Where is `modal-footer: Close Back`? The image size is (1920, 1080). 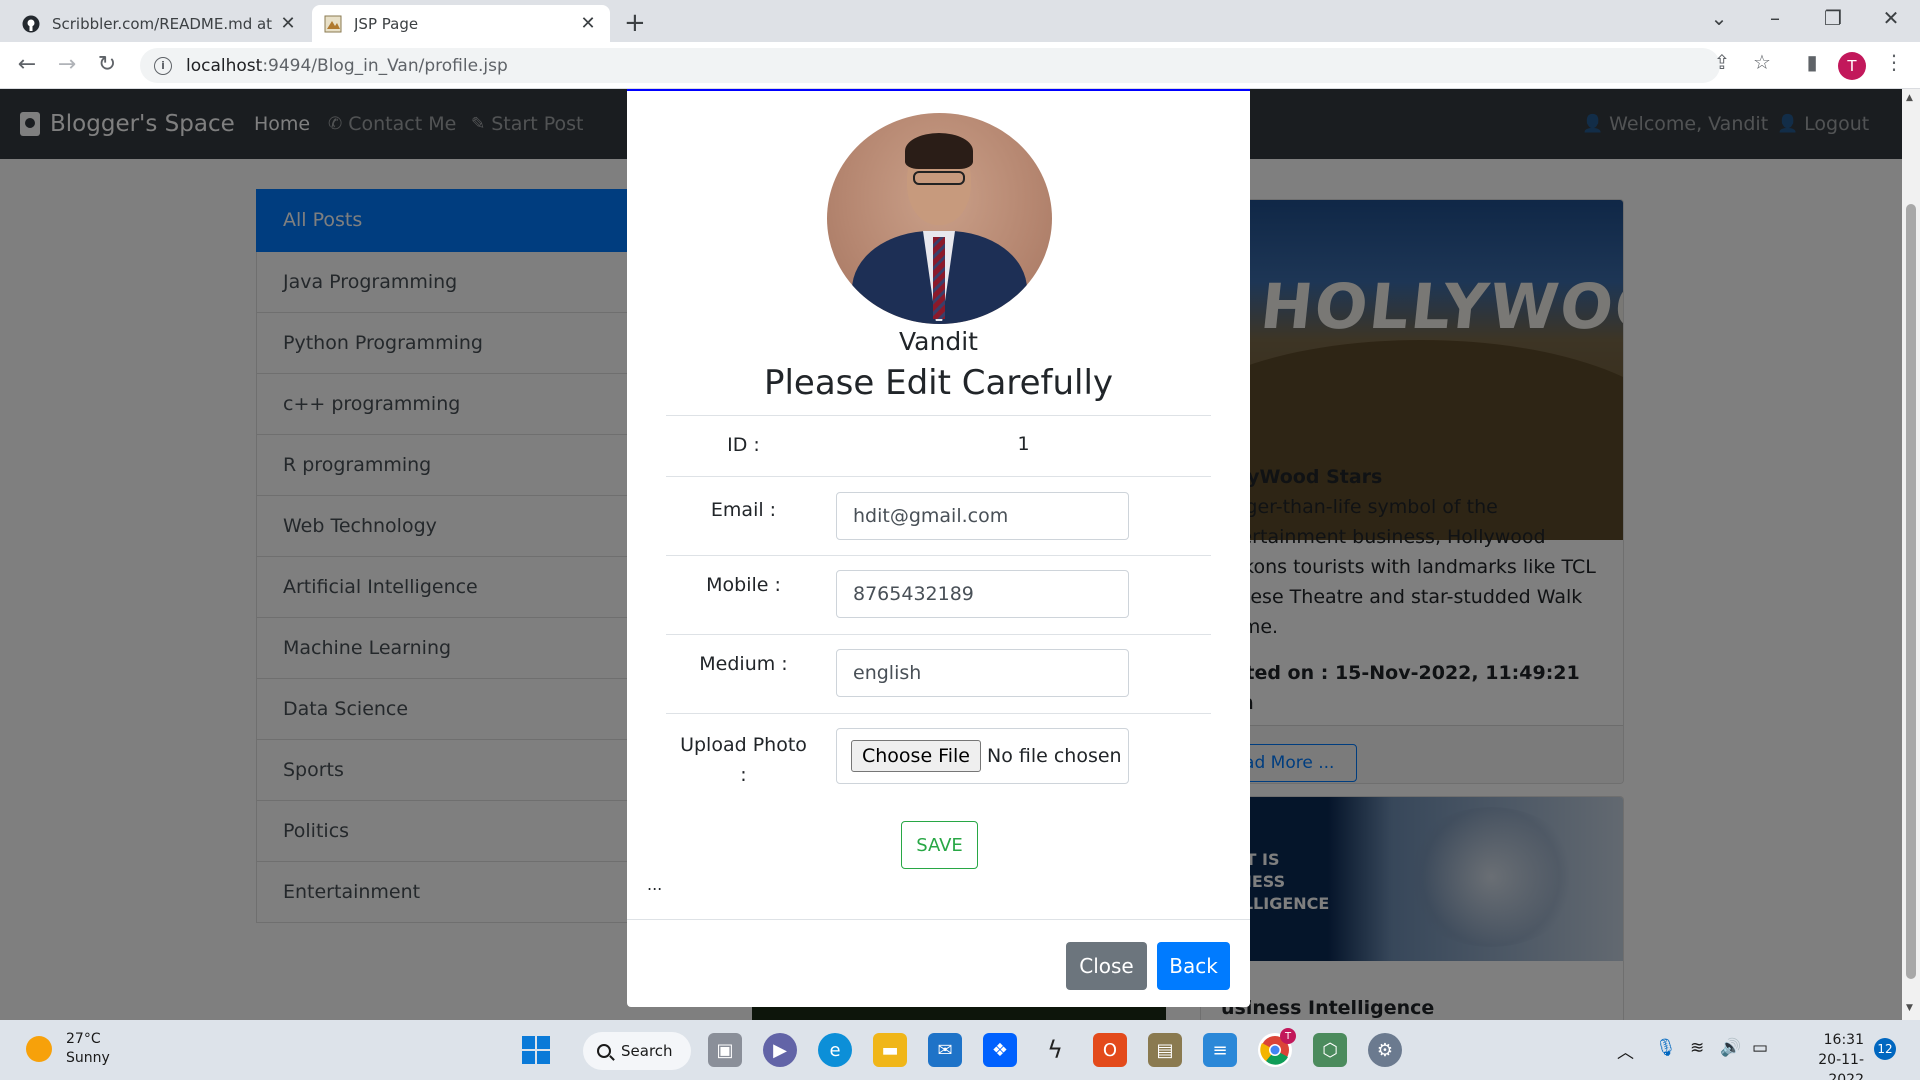 modal-footer: Close Back is located at coordinates (938, 964).